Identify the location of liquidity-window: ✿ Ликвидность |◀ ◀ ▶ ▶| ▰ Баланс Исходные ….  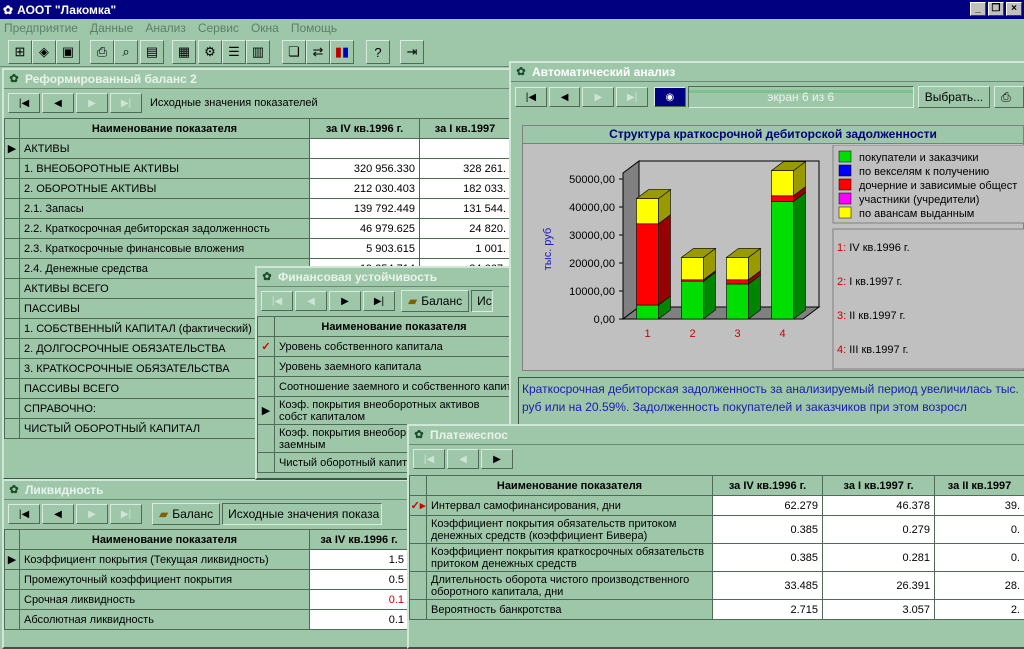
(206, 564).